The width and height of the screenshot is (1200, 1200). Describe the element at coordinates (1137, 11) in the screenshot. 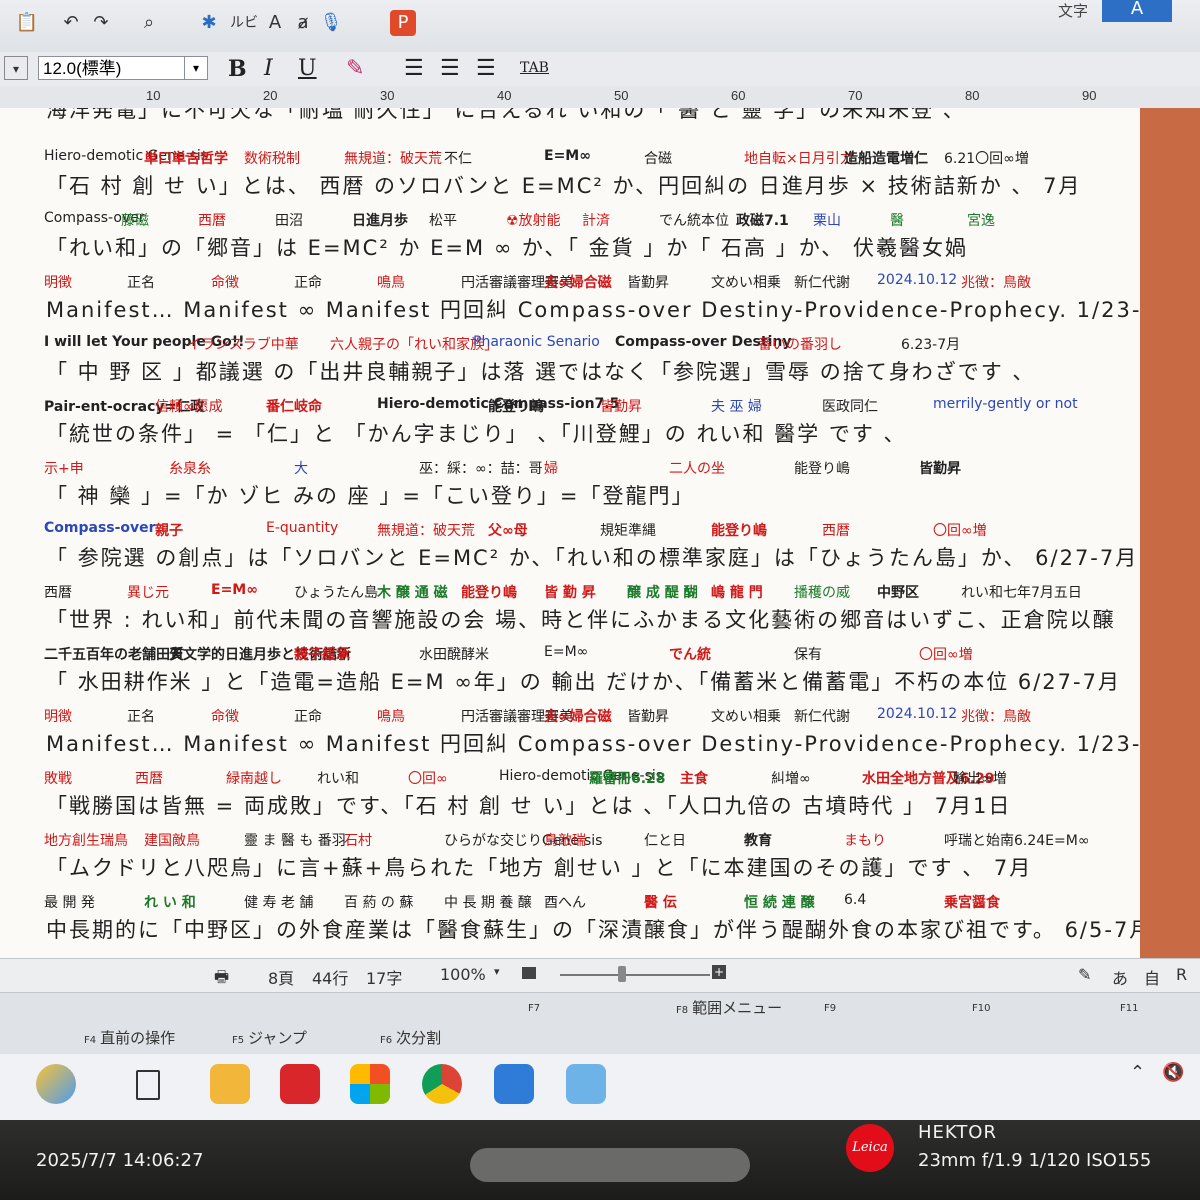

I see `input-mode-button: A` at that location.